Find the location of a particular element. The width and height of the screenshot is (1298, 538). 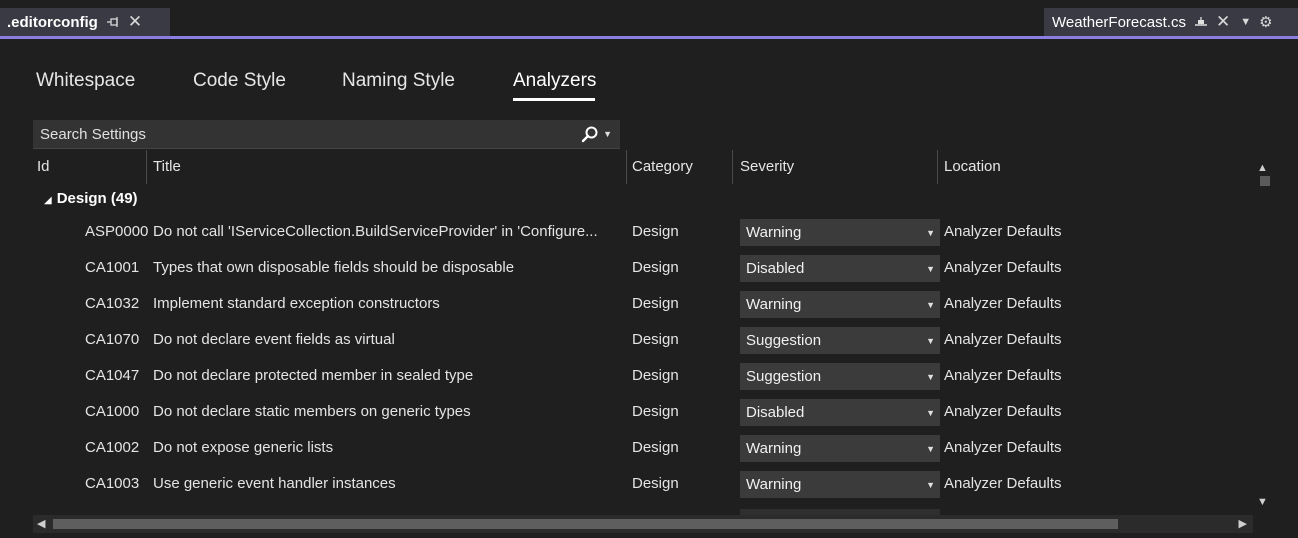

column-header-title: Title is located at coordinates (167, 167).